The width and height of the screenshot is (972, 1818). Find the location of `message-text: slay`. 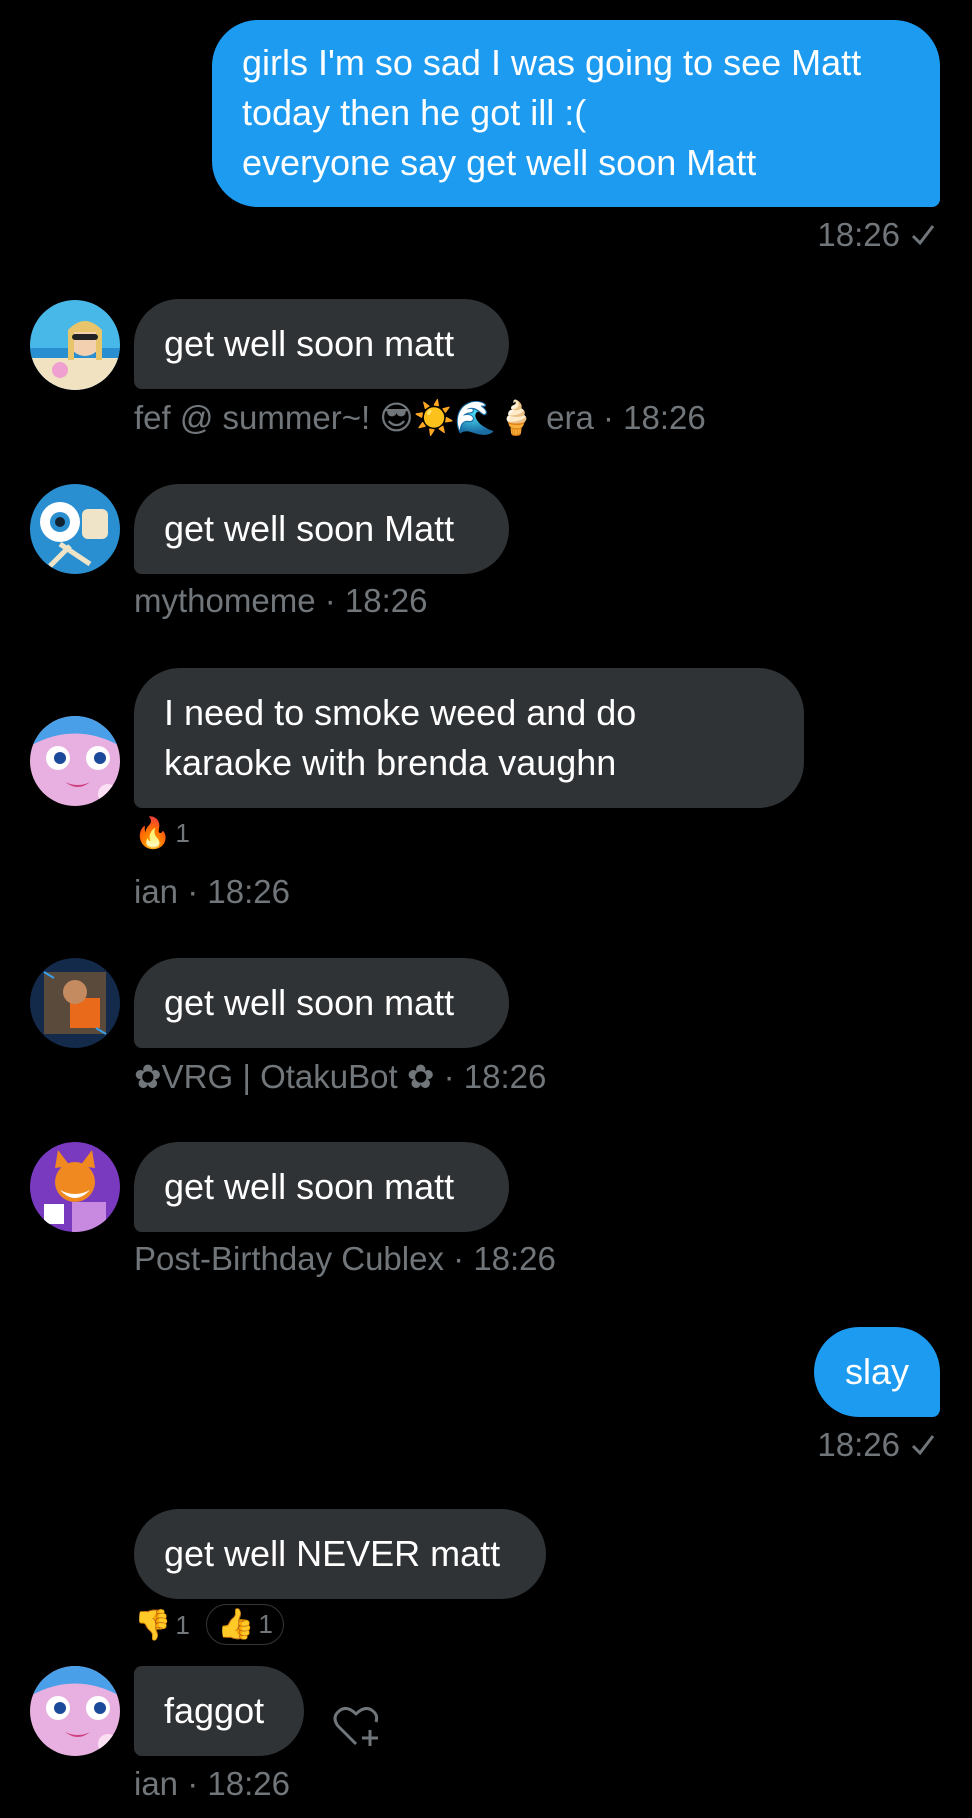

message-text: slay is located at coordinates (877, 1371).